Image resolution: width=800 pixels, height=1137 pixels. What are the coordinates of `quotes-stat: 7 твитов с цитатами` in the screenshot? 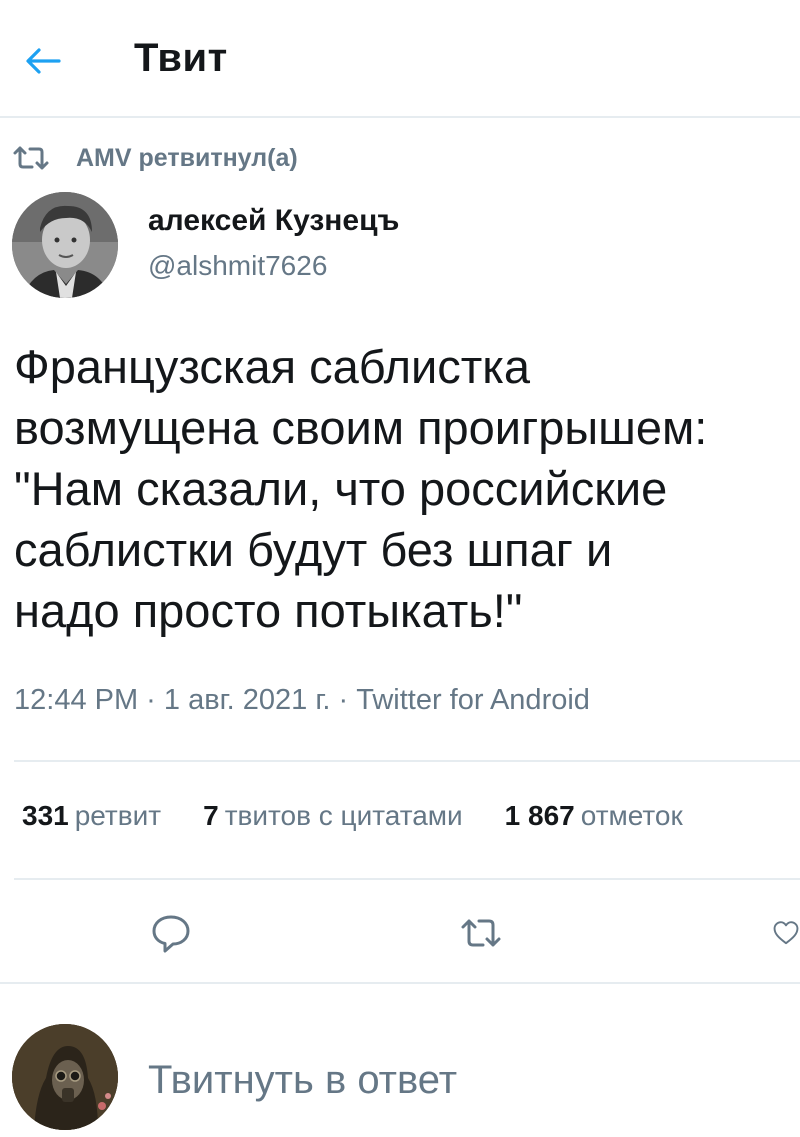 It's located at (333, 816).